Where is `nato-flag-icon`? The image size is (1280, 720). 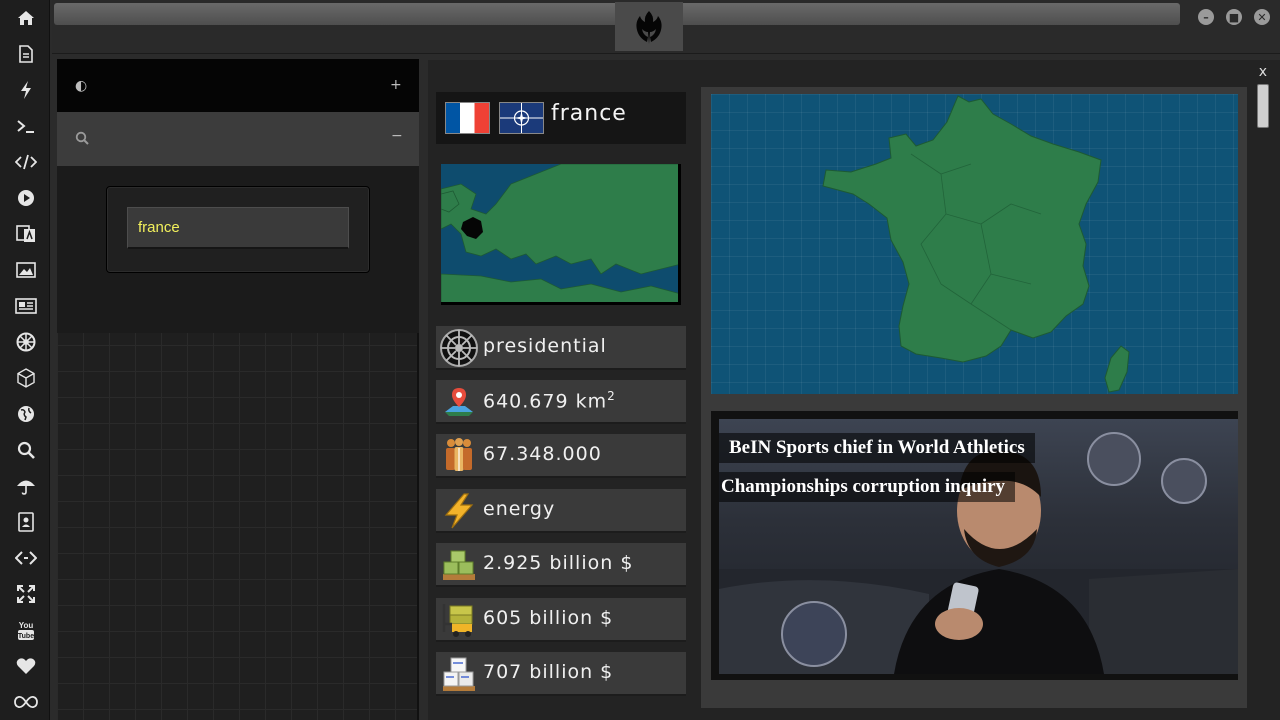
nato-flag-icon is located at coordinates (521, 118).